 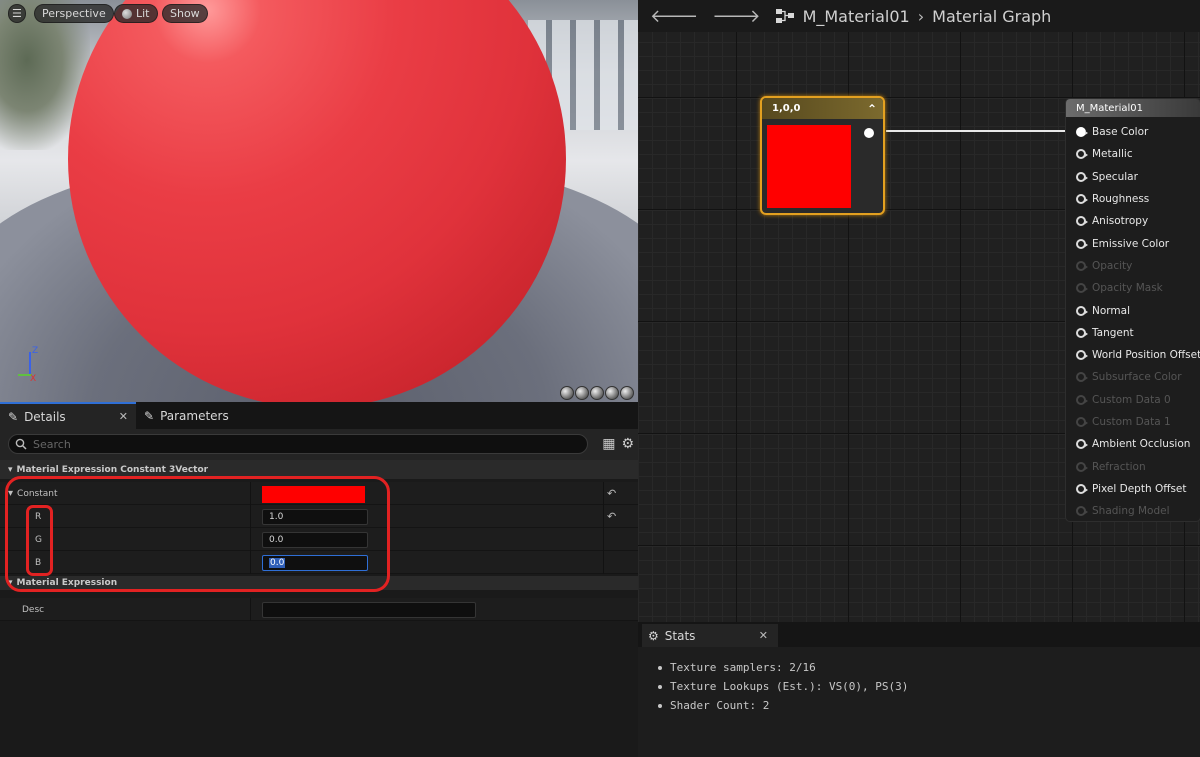 I want to click on chevron-up-icon: ⌃, so click(x=872, y=109).